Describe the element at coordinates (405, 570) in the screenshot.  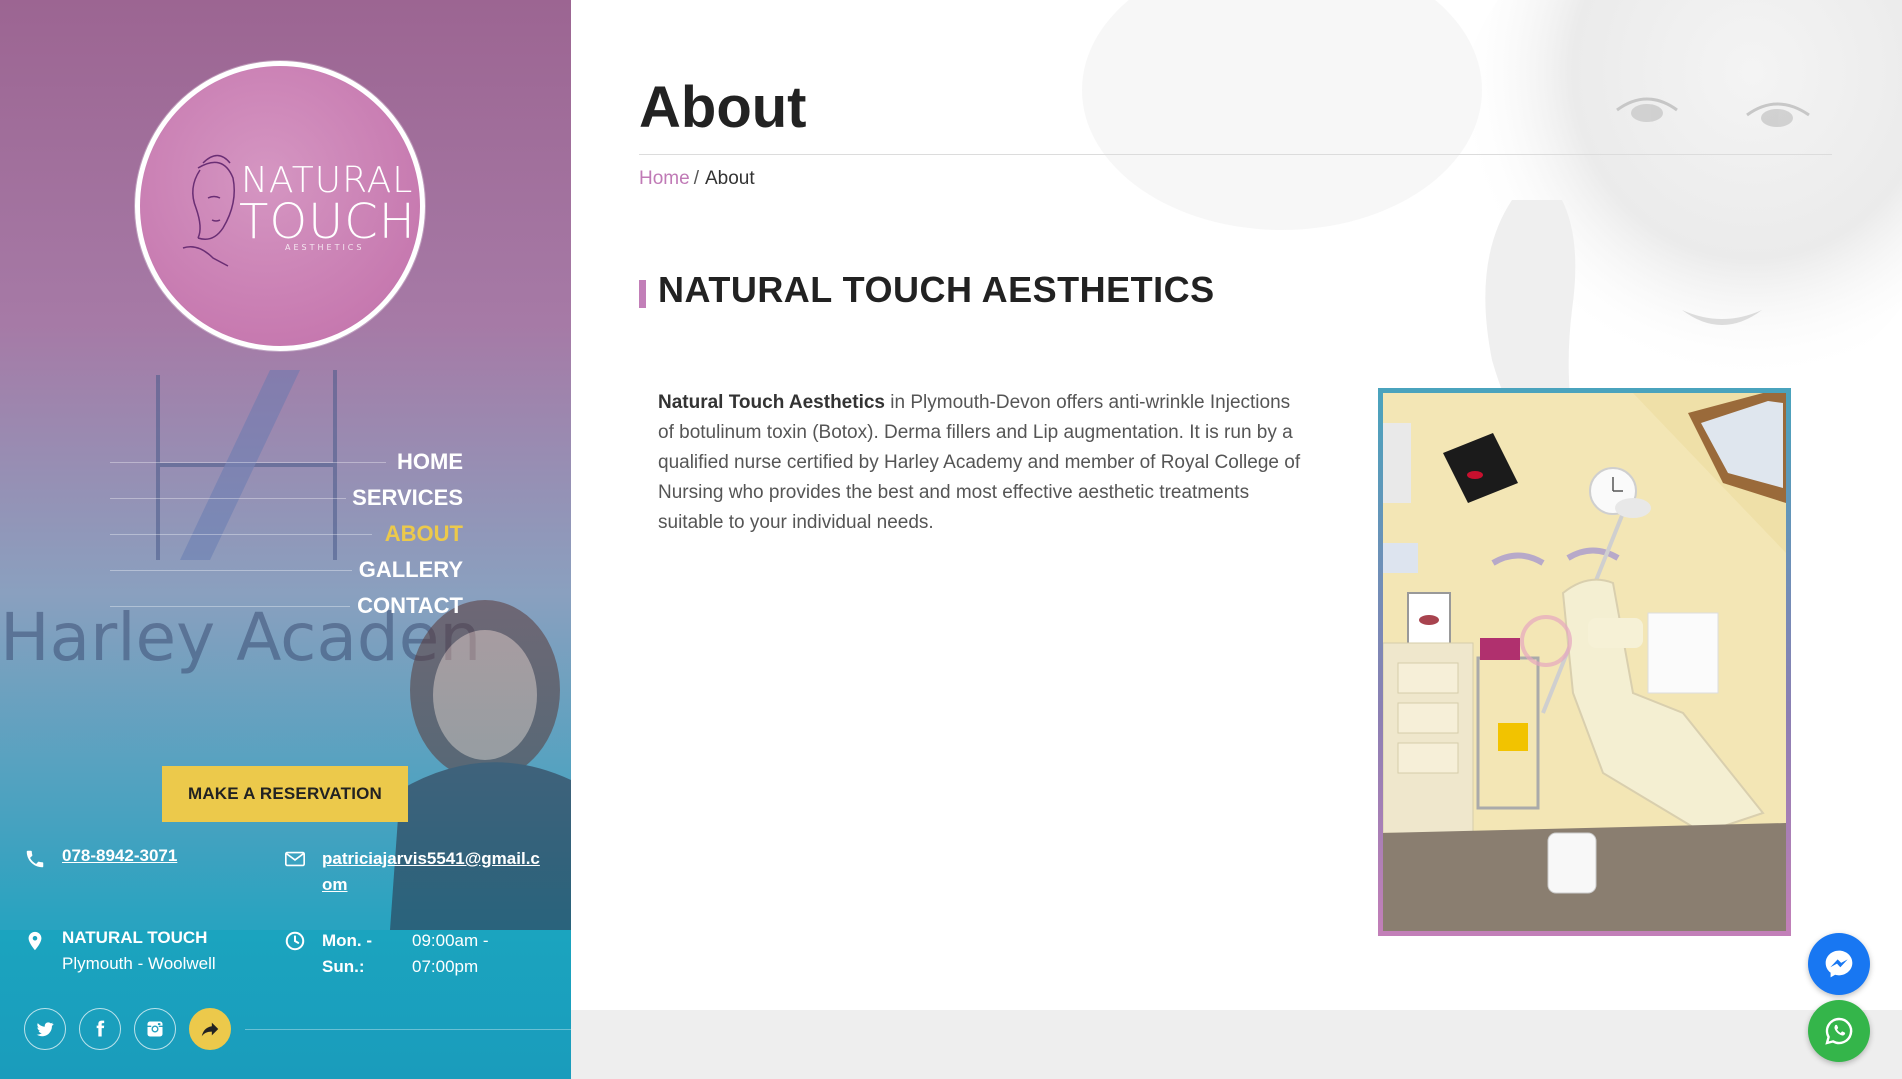
I see `nav-link-gallery: GALLERY` at that location.